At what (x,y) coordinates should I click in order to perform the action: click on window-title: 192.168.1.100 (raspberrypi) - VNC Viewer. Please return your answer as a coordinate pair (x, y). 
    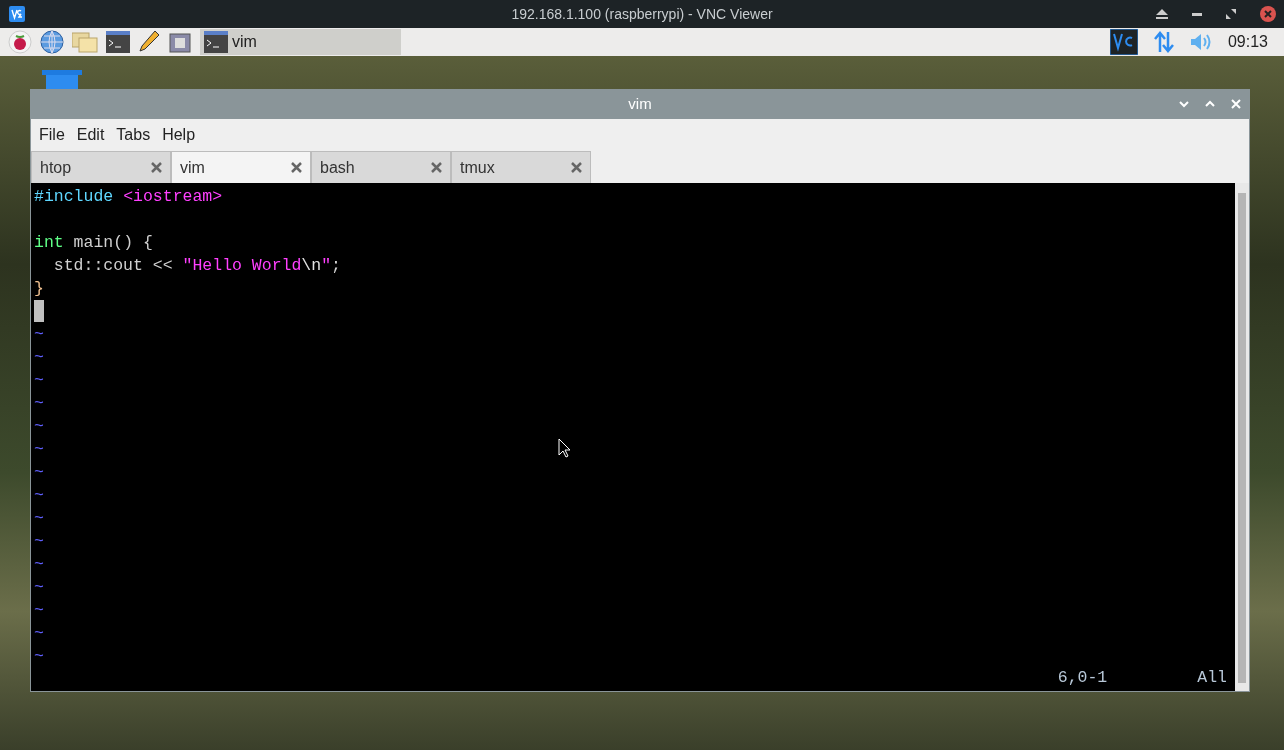
    Looking at the image, I should click on (642, 14).